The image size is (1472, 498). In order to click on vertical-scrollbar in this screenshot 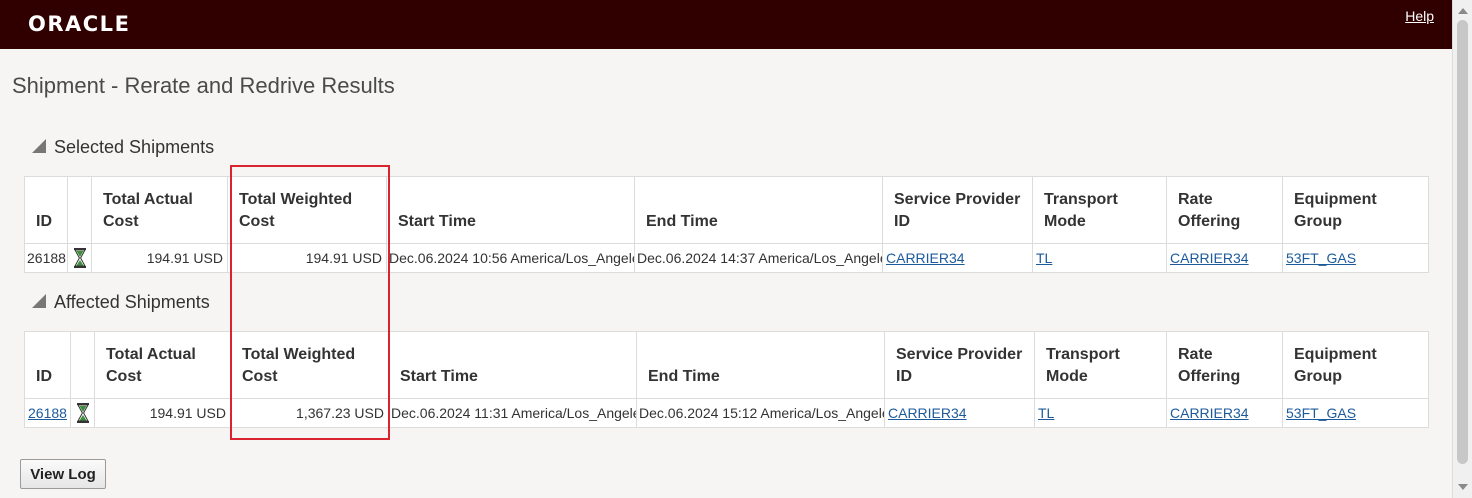, I will do `click(1462, 249)`.